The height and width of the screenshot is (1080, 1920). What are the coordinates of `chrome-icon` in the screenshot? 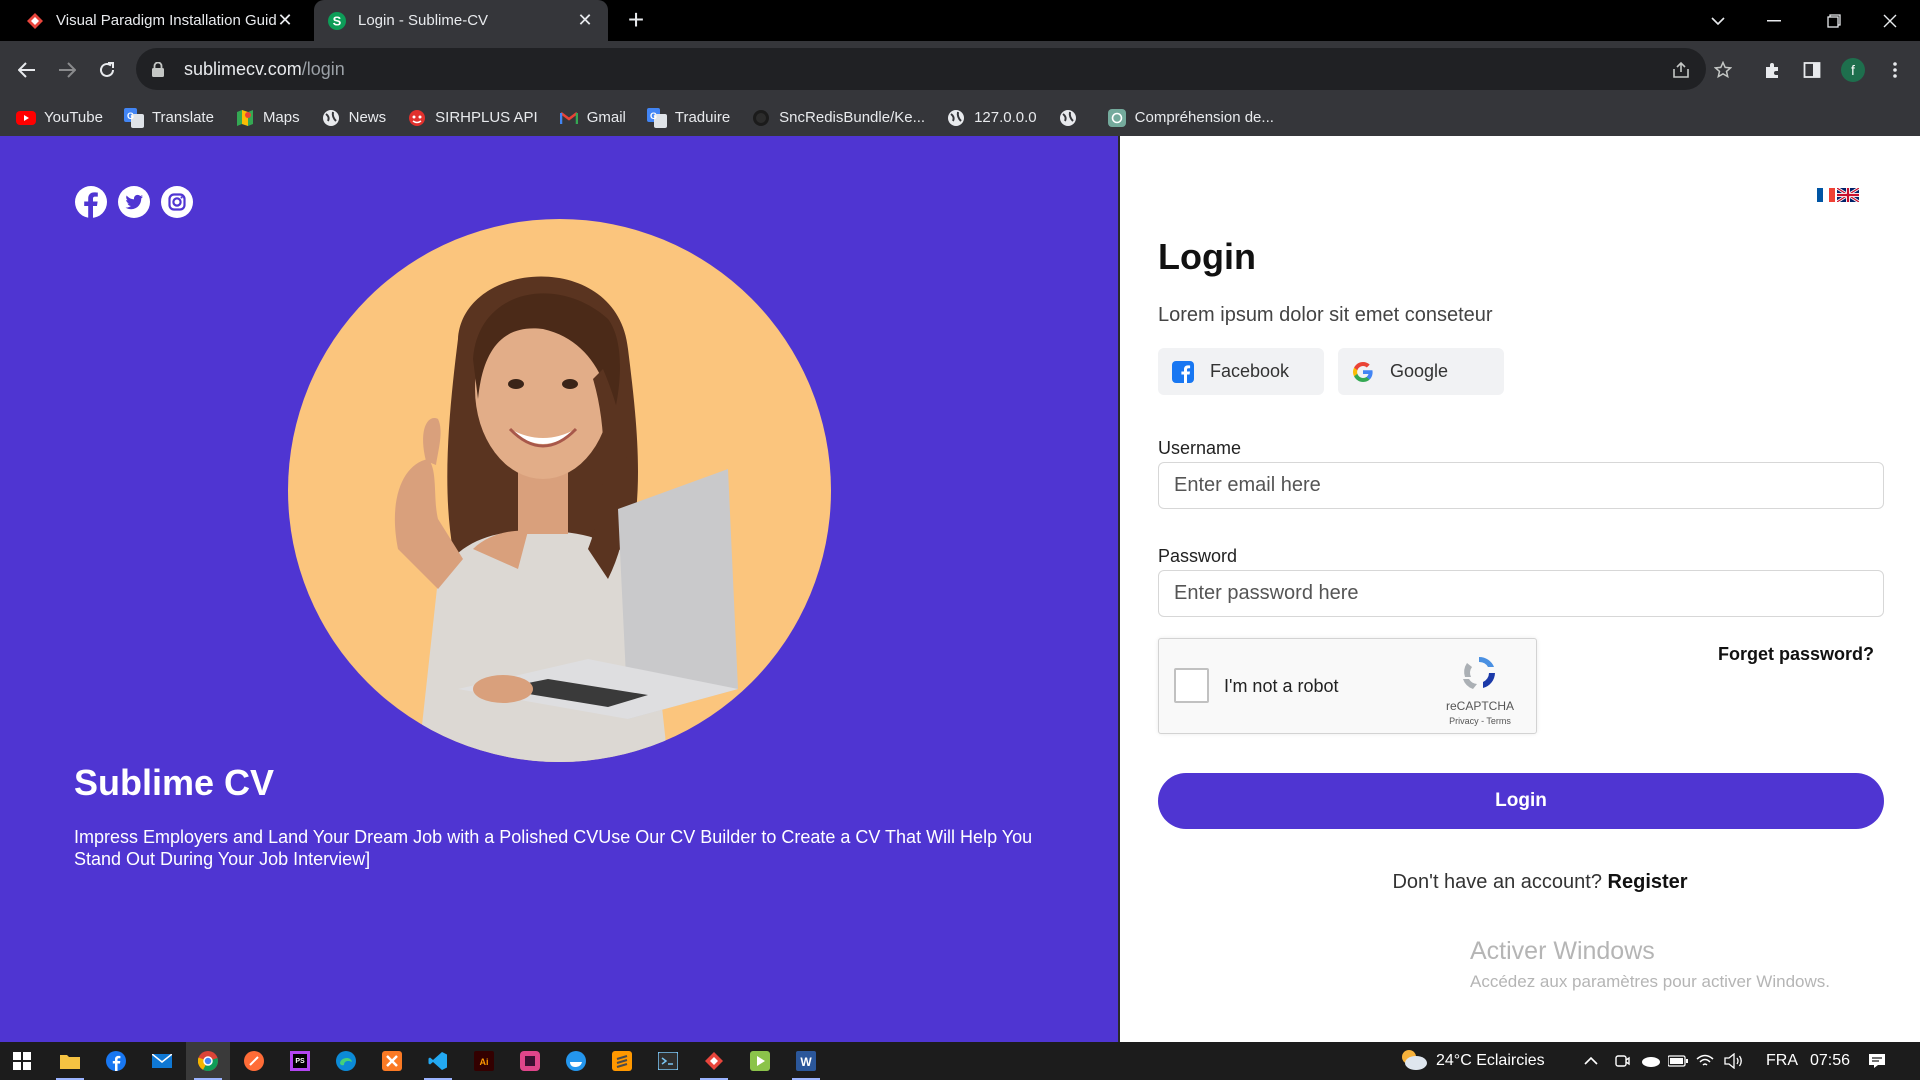 It's located at (208, 1061).